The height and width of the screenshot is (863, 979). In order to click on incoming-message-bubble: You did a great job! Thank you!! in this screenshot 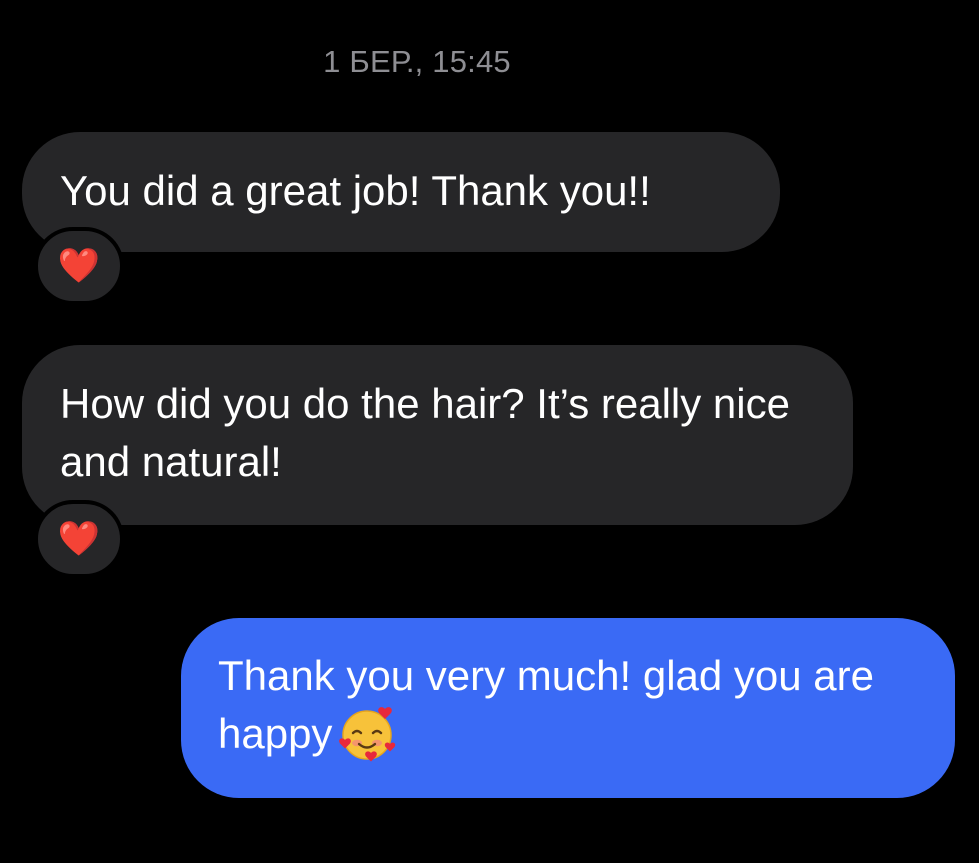, I will do `click(401, 192)`.